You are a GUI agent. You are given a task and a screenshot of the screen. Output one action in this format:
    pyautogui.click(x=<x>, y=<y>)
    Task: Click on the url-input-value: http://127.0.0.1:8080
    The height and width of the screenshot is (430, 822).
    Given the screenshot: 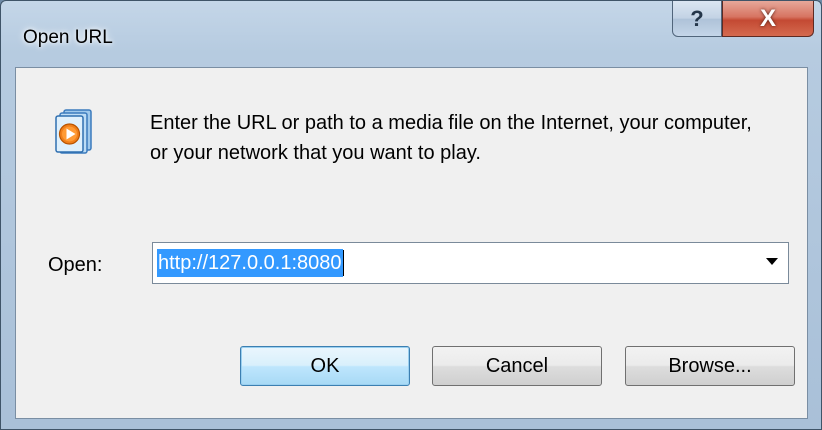 What is the action you would take?
    pyautogui.click(x=250, y=263)
    